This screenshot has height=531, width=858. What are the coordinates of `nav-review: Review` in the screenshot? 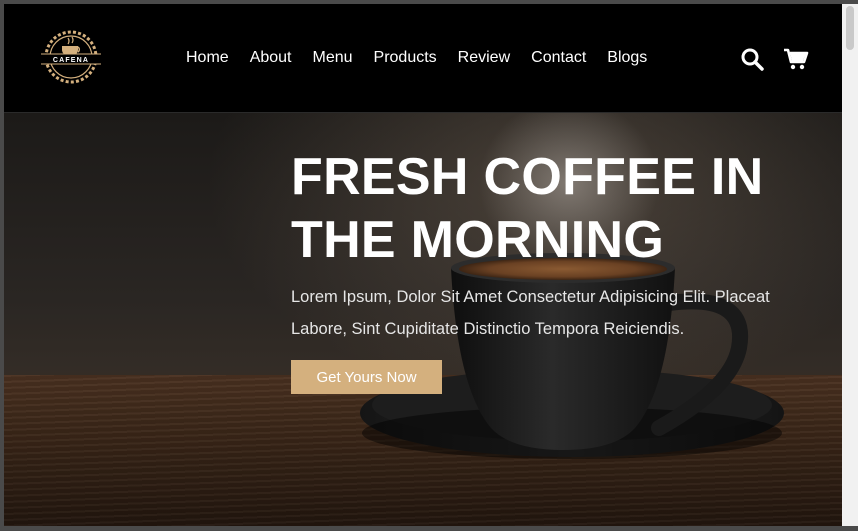 It's located at (484, 58).